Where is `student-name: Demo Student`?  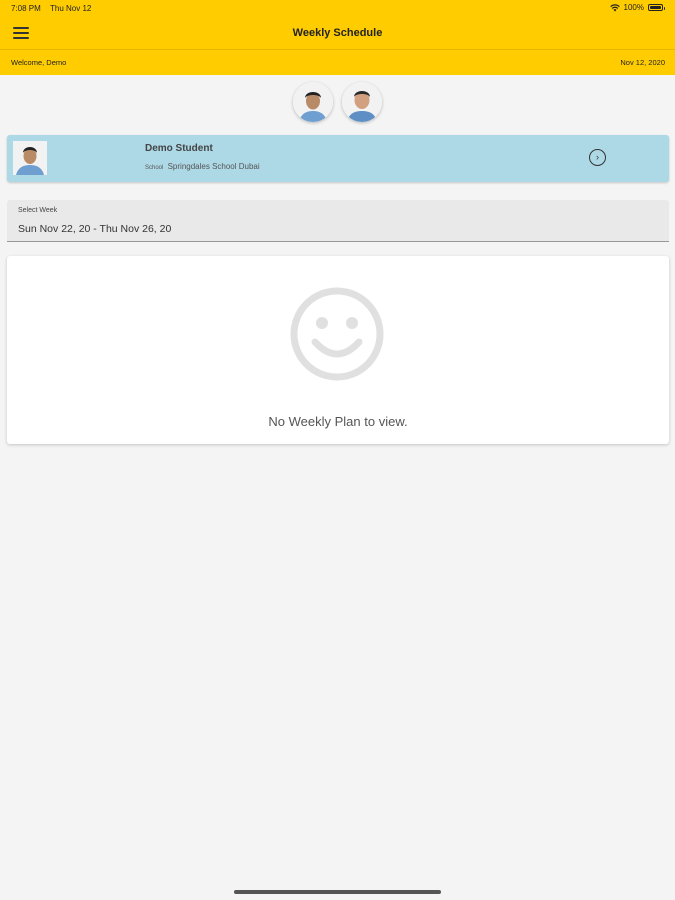
student-name: Demo Student is located at coordinates (179, 148).